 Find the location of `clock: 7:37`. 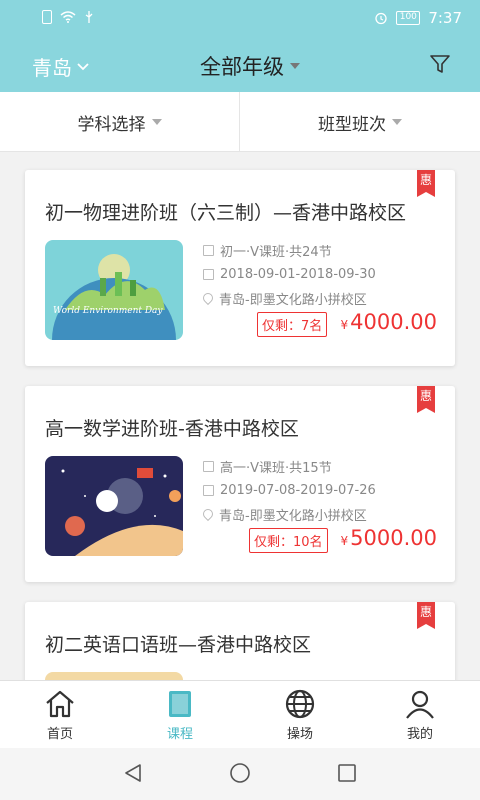

clock: 7:37 is located at coordinates (445, 18).